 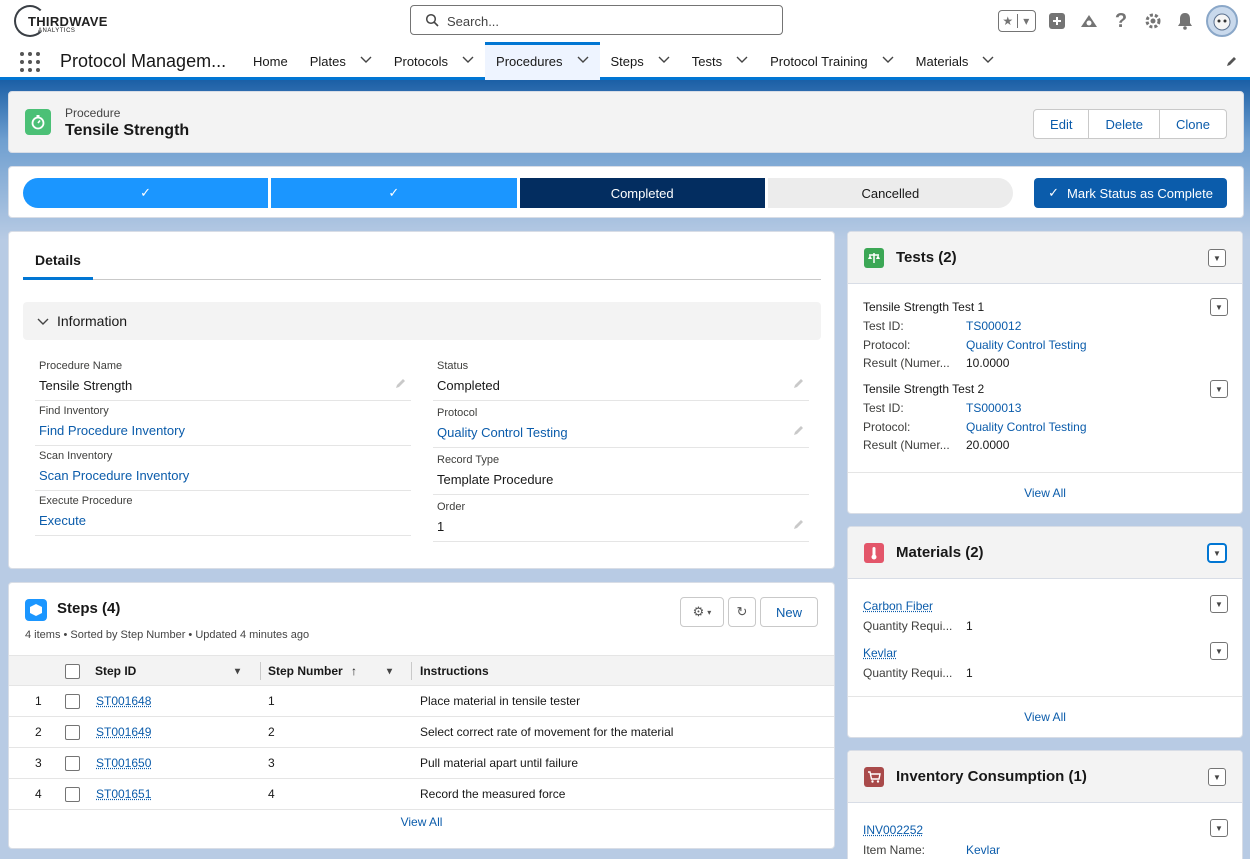 What do you see at coordinates (926, 257) in the screenshot?
I see `tests-title: Tests (2)` at bounding box center [926, 257].